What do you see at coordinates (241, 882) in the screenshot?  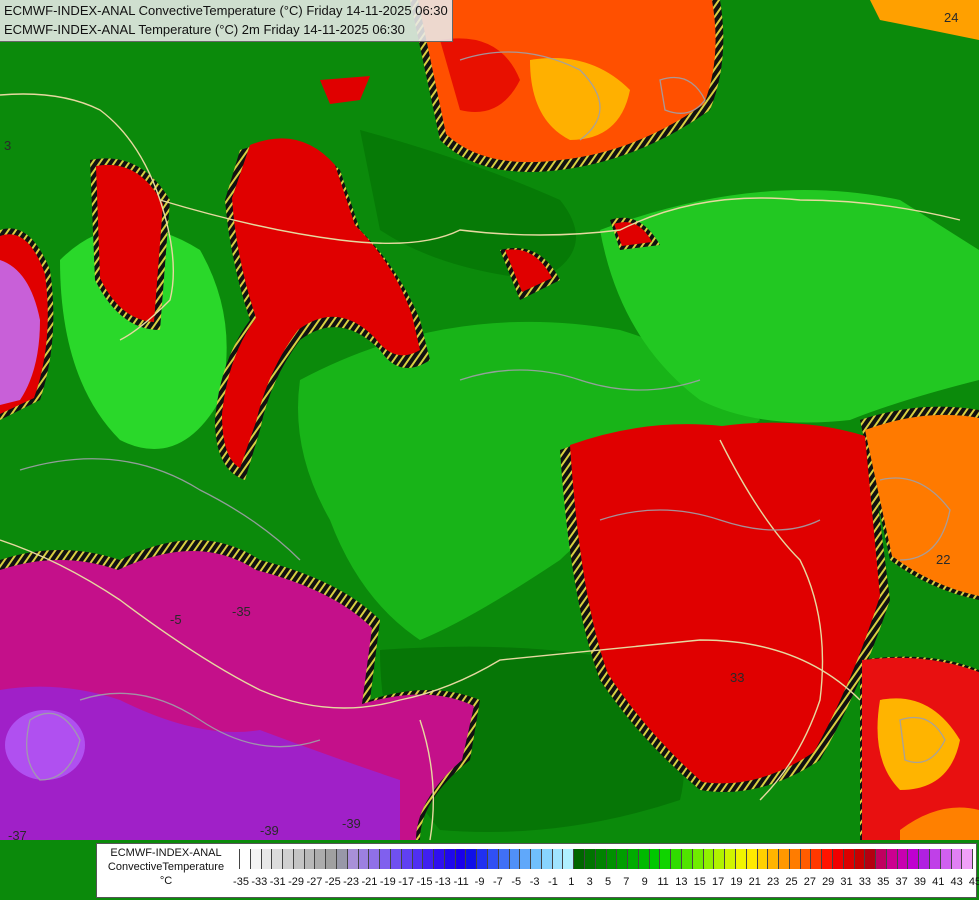 I see `legend-tick-label: -35` at bounding box center [241, 882].